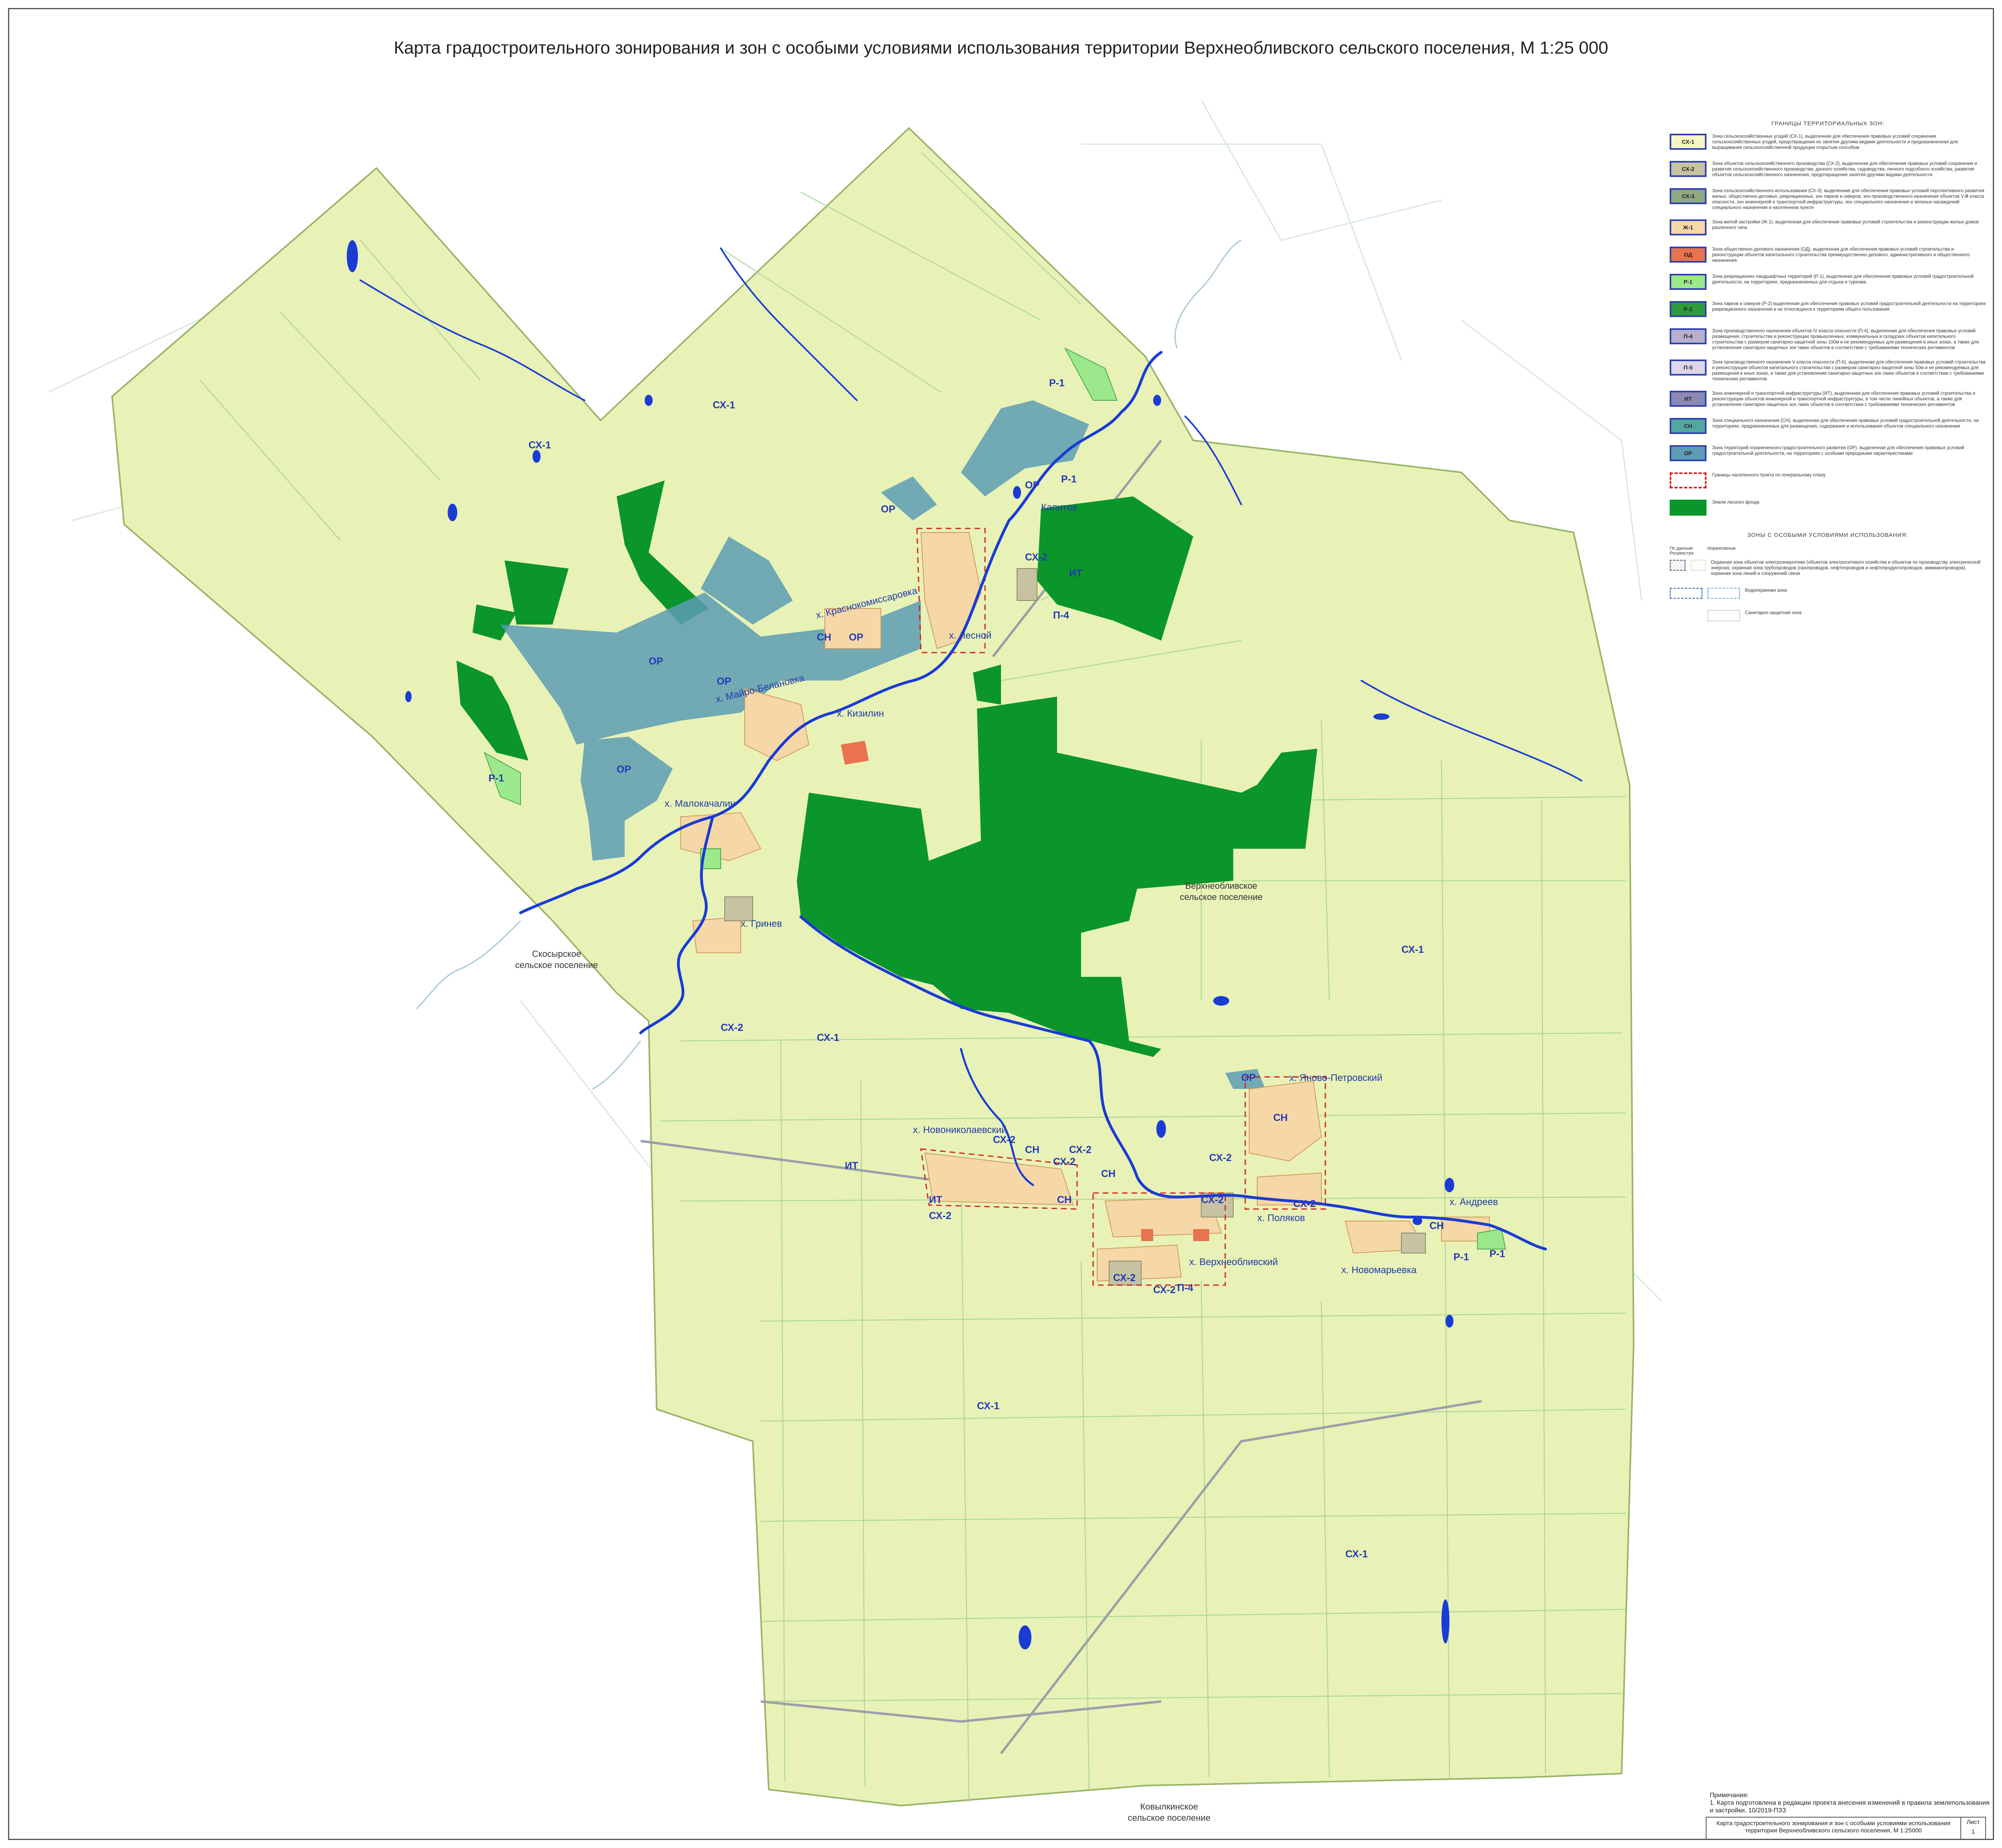  What do you see at coordinates (1688, 508) in the screenshot?
I see `legend-swatch-forest` at bounding box center [1688, 508].